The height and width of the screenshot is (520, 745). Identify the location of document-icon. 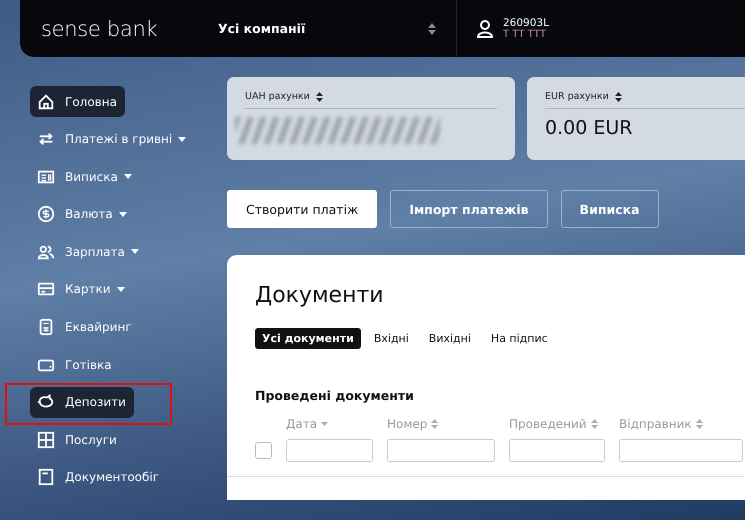
(46, 477).